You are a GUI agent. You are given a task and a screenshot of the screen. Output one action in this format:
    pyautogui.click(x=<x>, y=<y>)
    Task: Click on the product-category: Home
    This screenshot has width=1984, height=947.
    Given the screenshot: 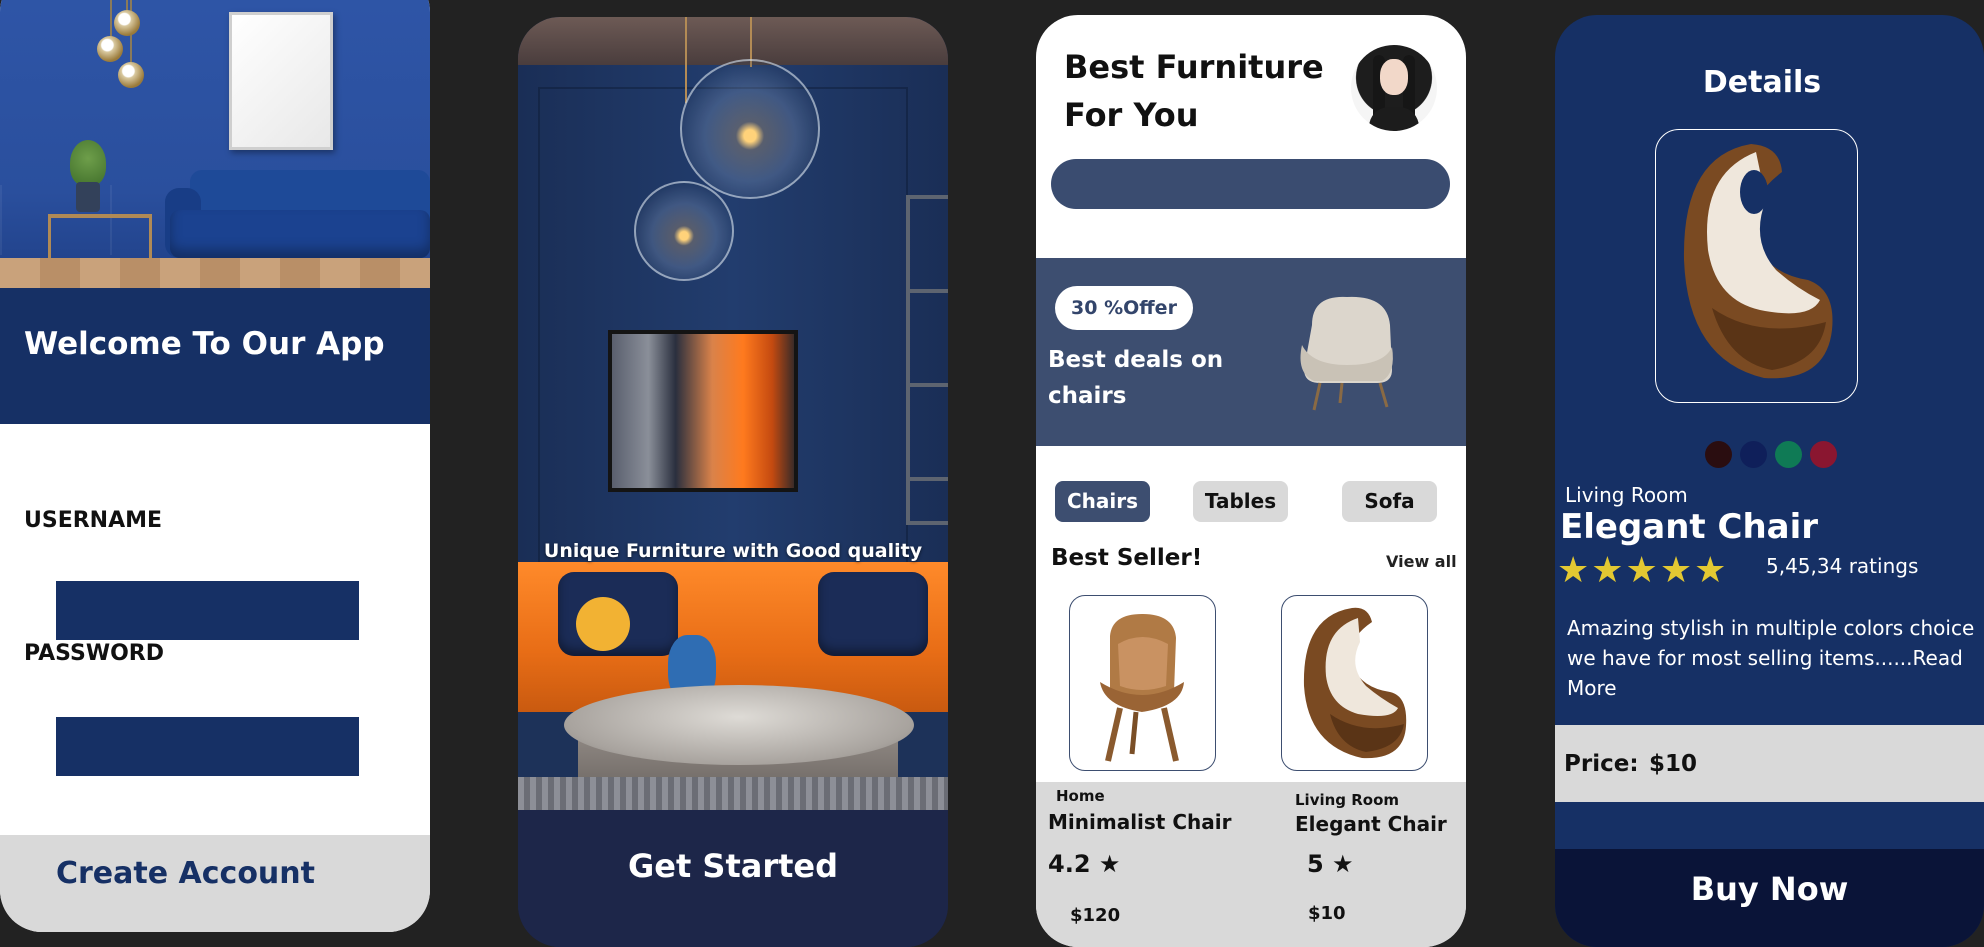 What is the action you would take?
    pyautogui.click(x=1080, y=796)
    